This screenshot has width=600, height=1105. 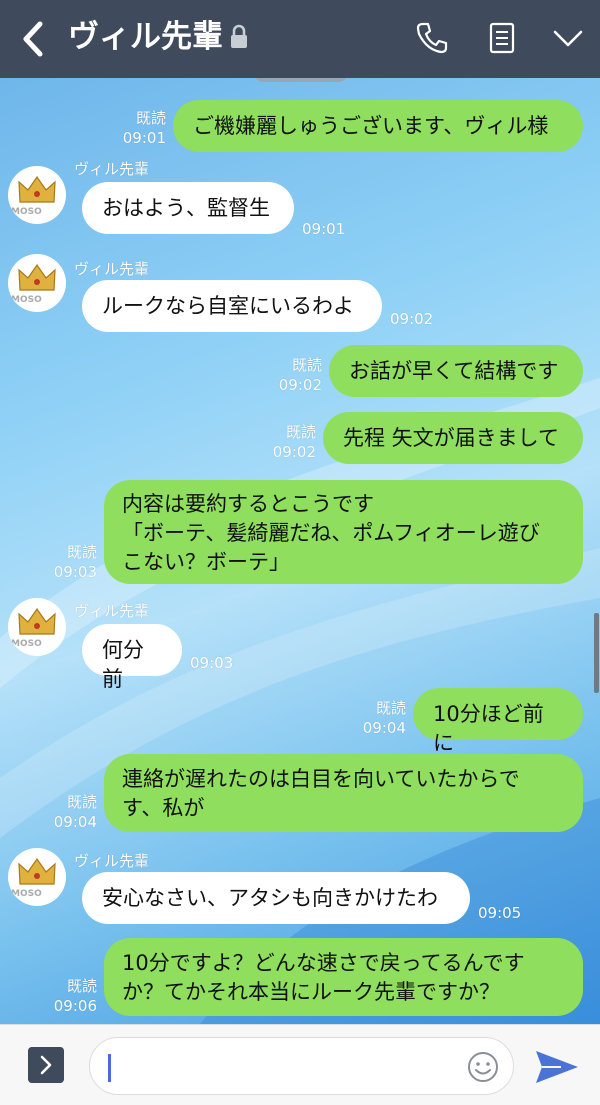 What do you see at coordinates (483, 1067) in the screenshot?
I see `emoji-icon` at bounding box center [483, 1067].